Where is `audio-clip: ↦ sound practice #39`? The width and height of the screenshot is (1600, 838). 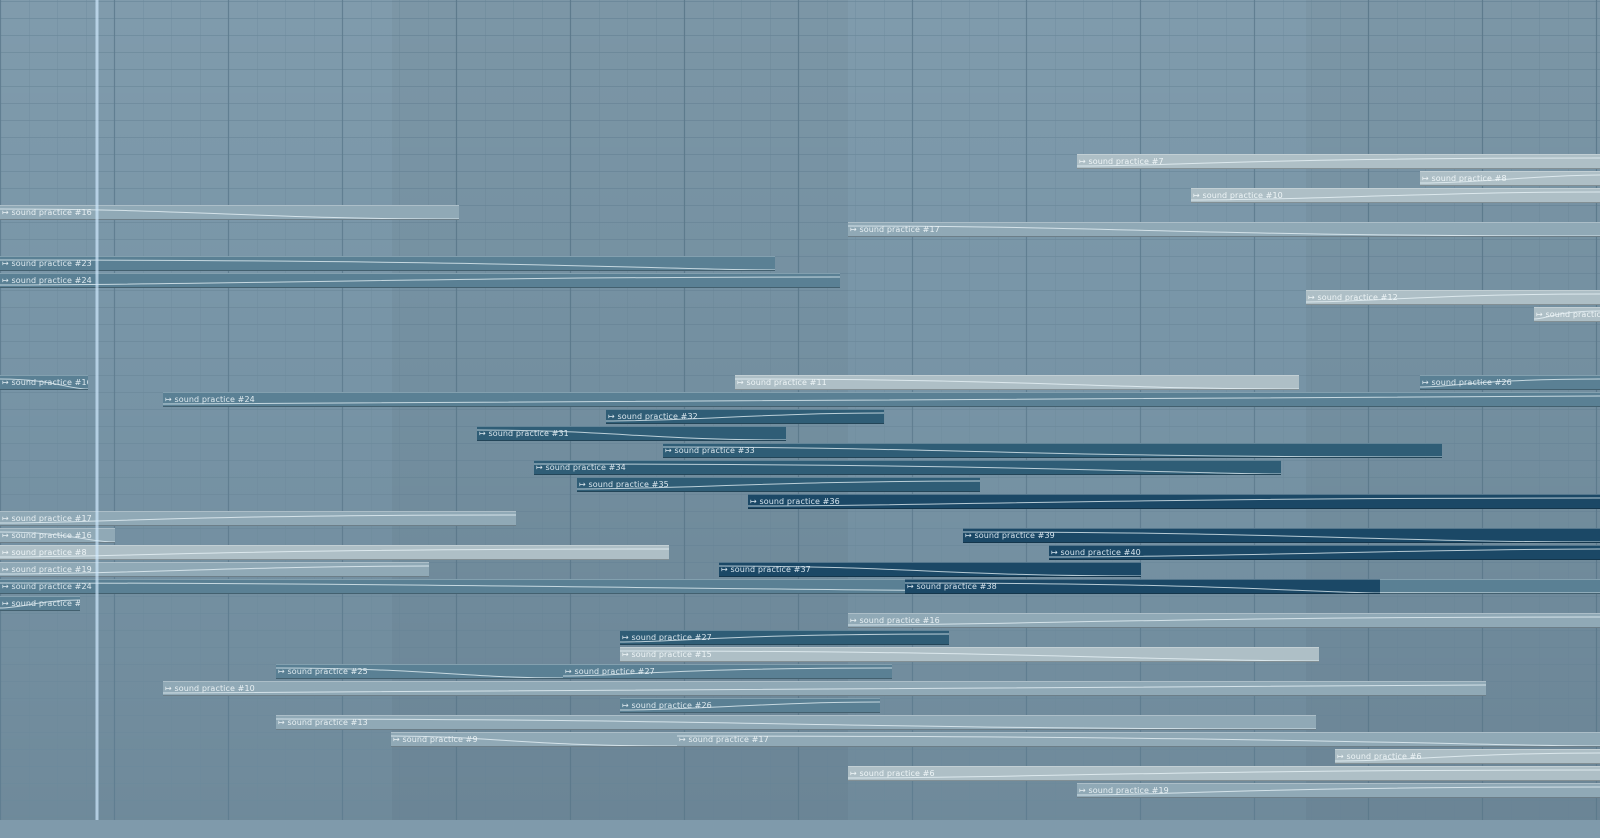
audio-clip: ↦ sound practice #39 is located at coordinates (1281, 535).